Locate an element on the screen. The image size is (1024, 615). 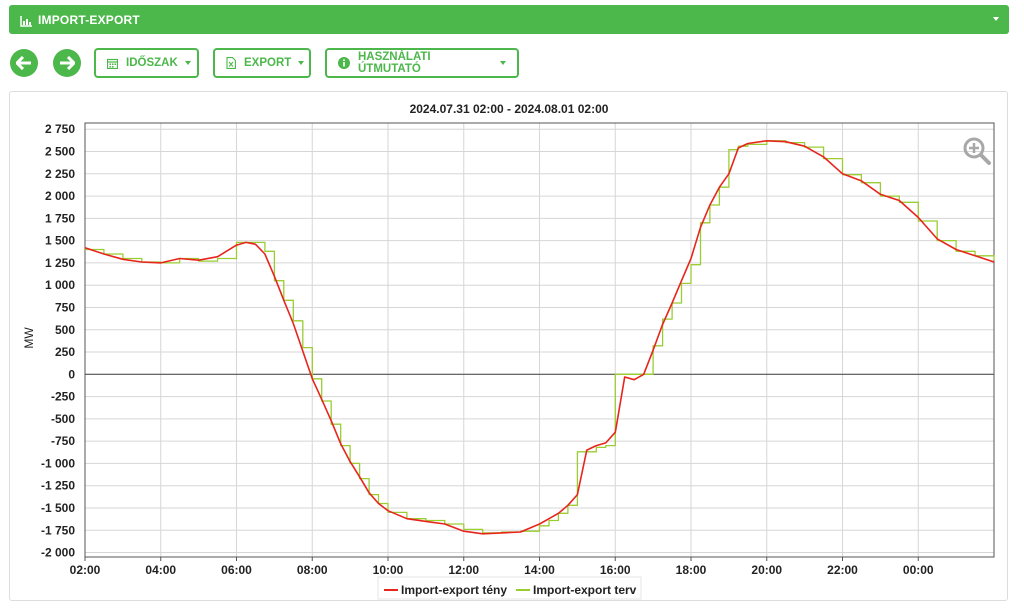
x-tick-label: 22:00 is located at coordinates (842, 570).